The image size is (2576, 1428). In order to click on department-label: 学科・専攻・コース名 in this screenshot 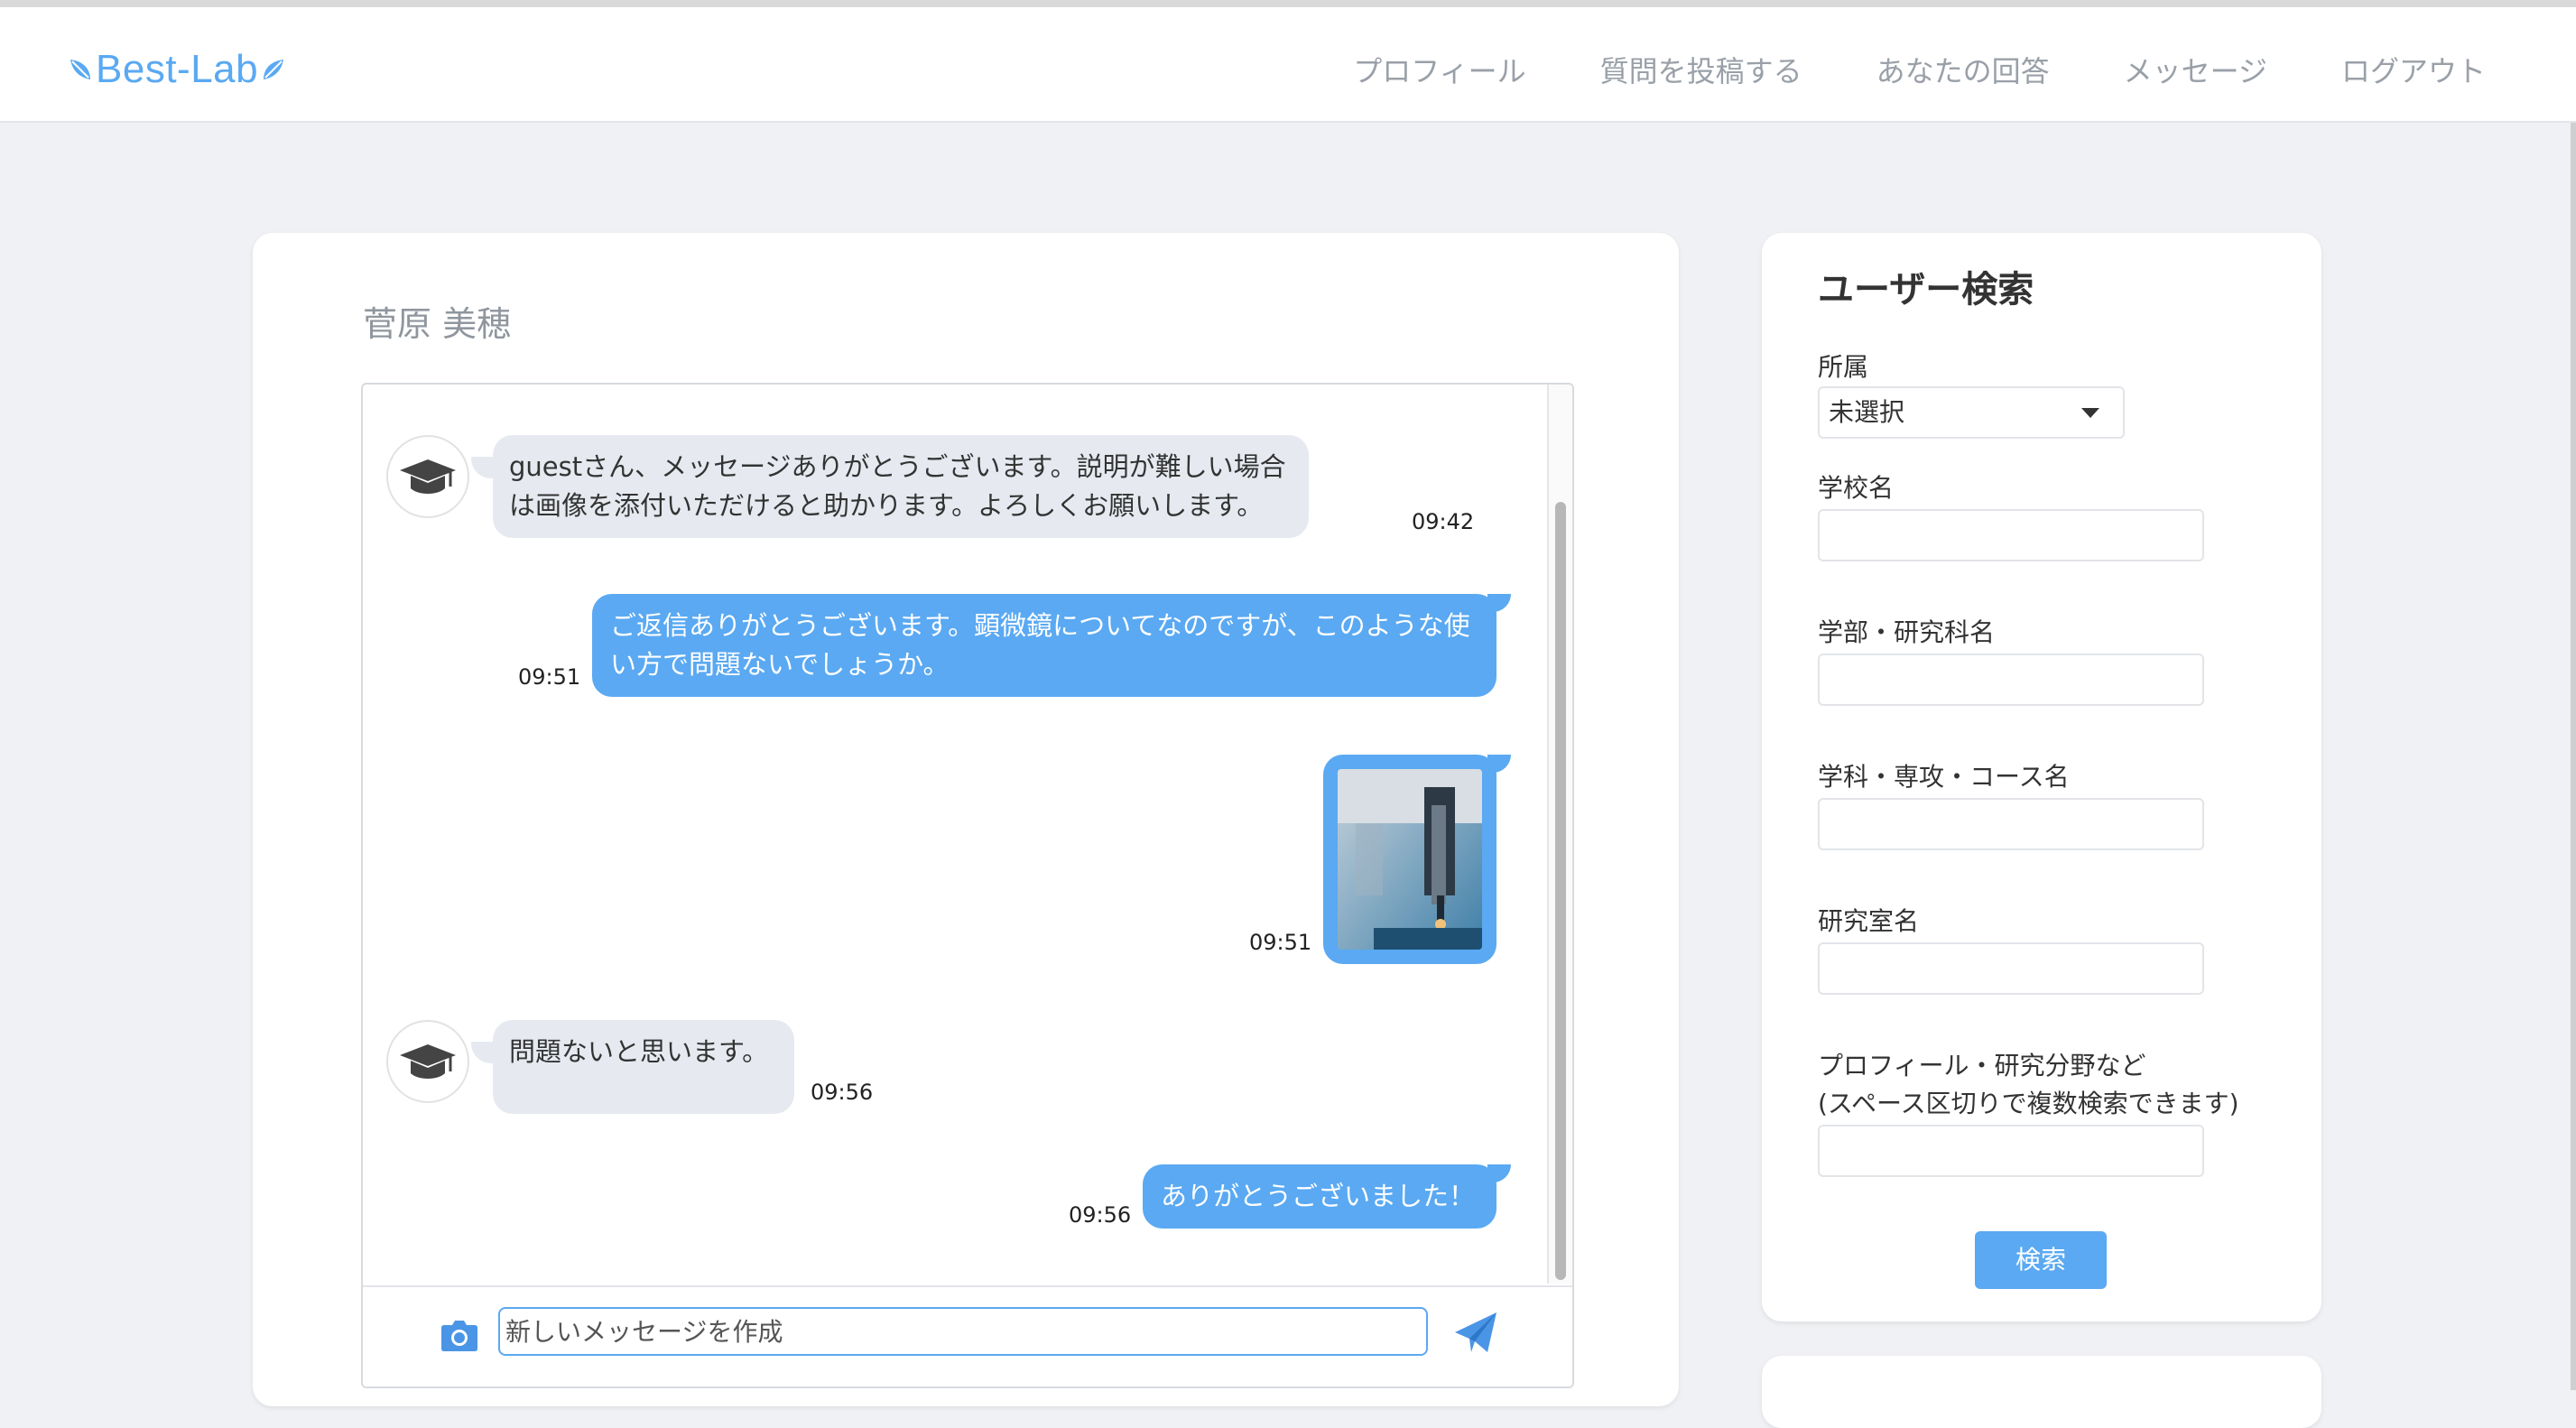, I will do `click(1944, 777)`.